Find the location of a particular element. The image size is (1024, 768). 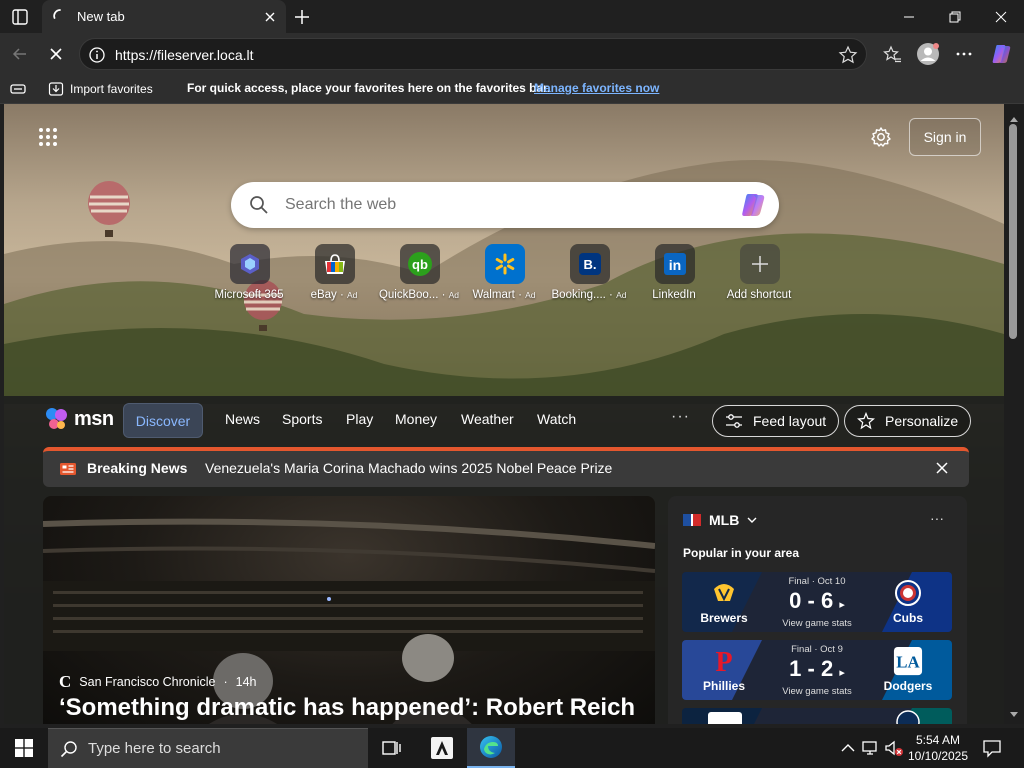

url-text: https://fileserver.loca.lt is located at coordinates (184, 55).